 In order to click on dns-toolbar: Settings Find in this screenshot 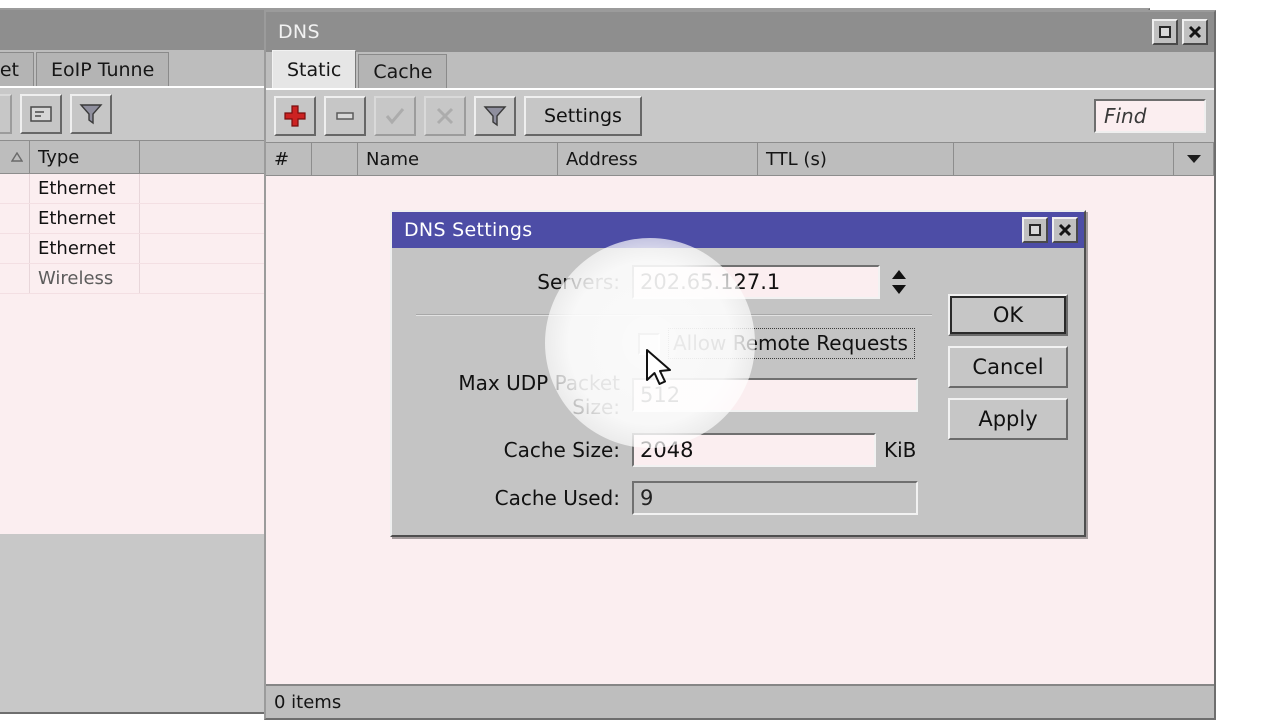, I will do `click(740, 116)`.